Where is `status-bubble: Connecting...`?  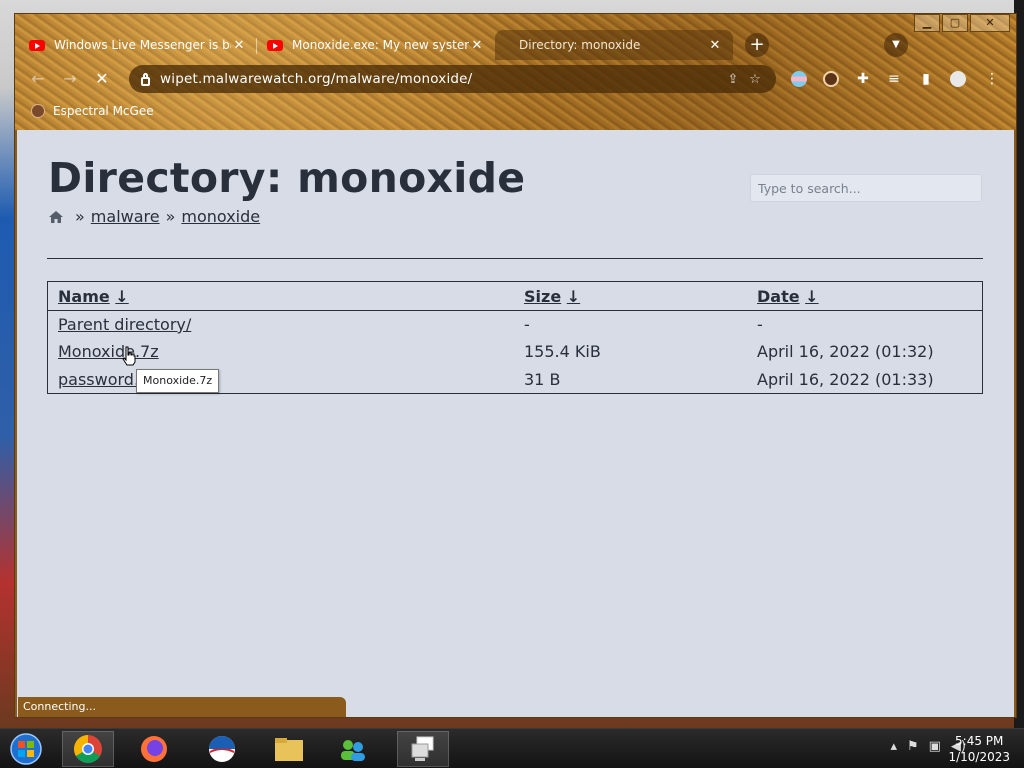 status-bubble: Connecting... is located at coordinates (182, 707).